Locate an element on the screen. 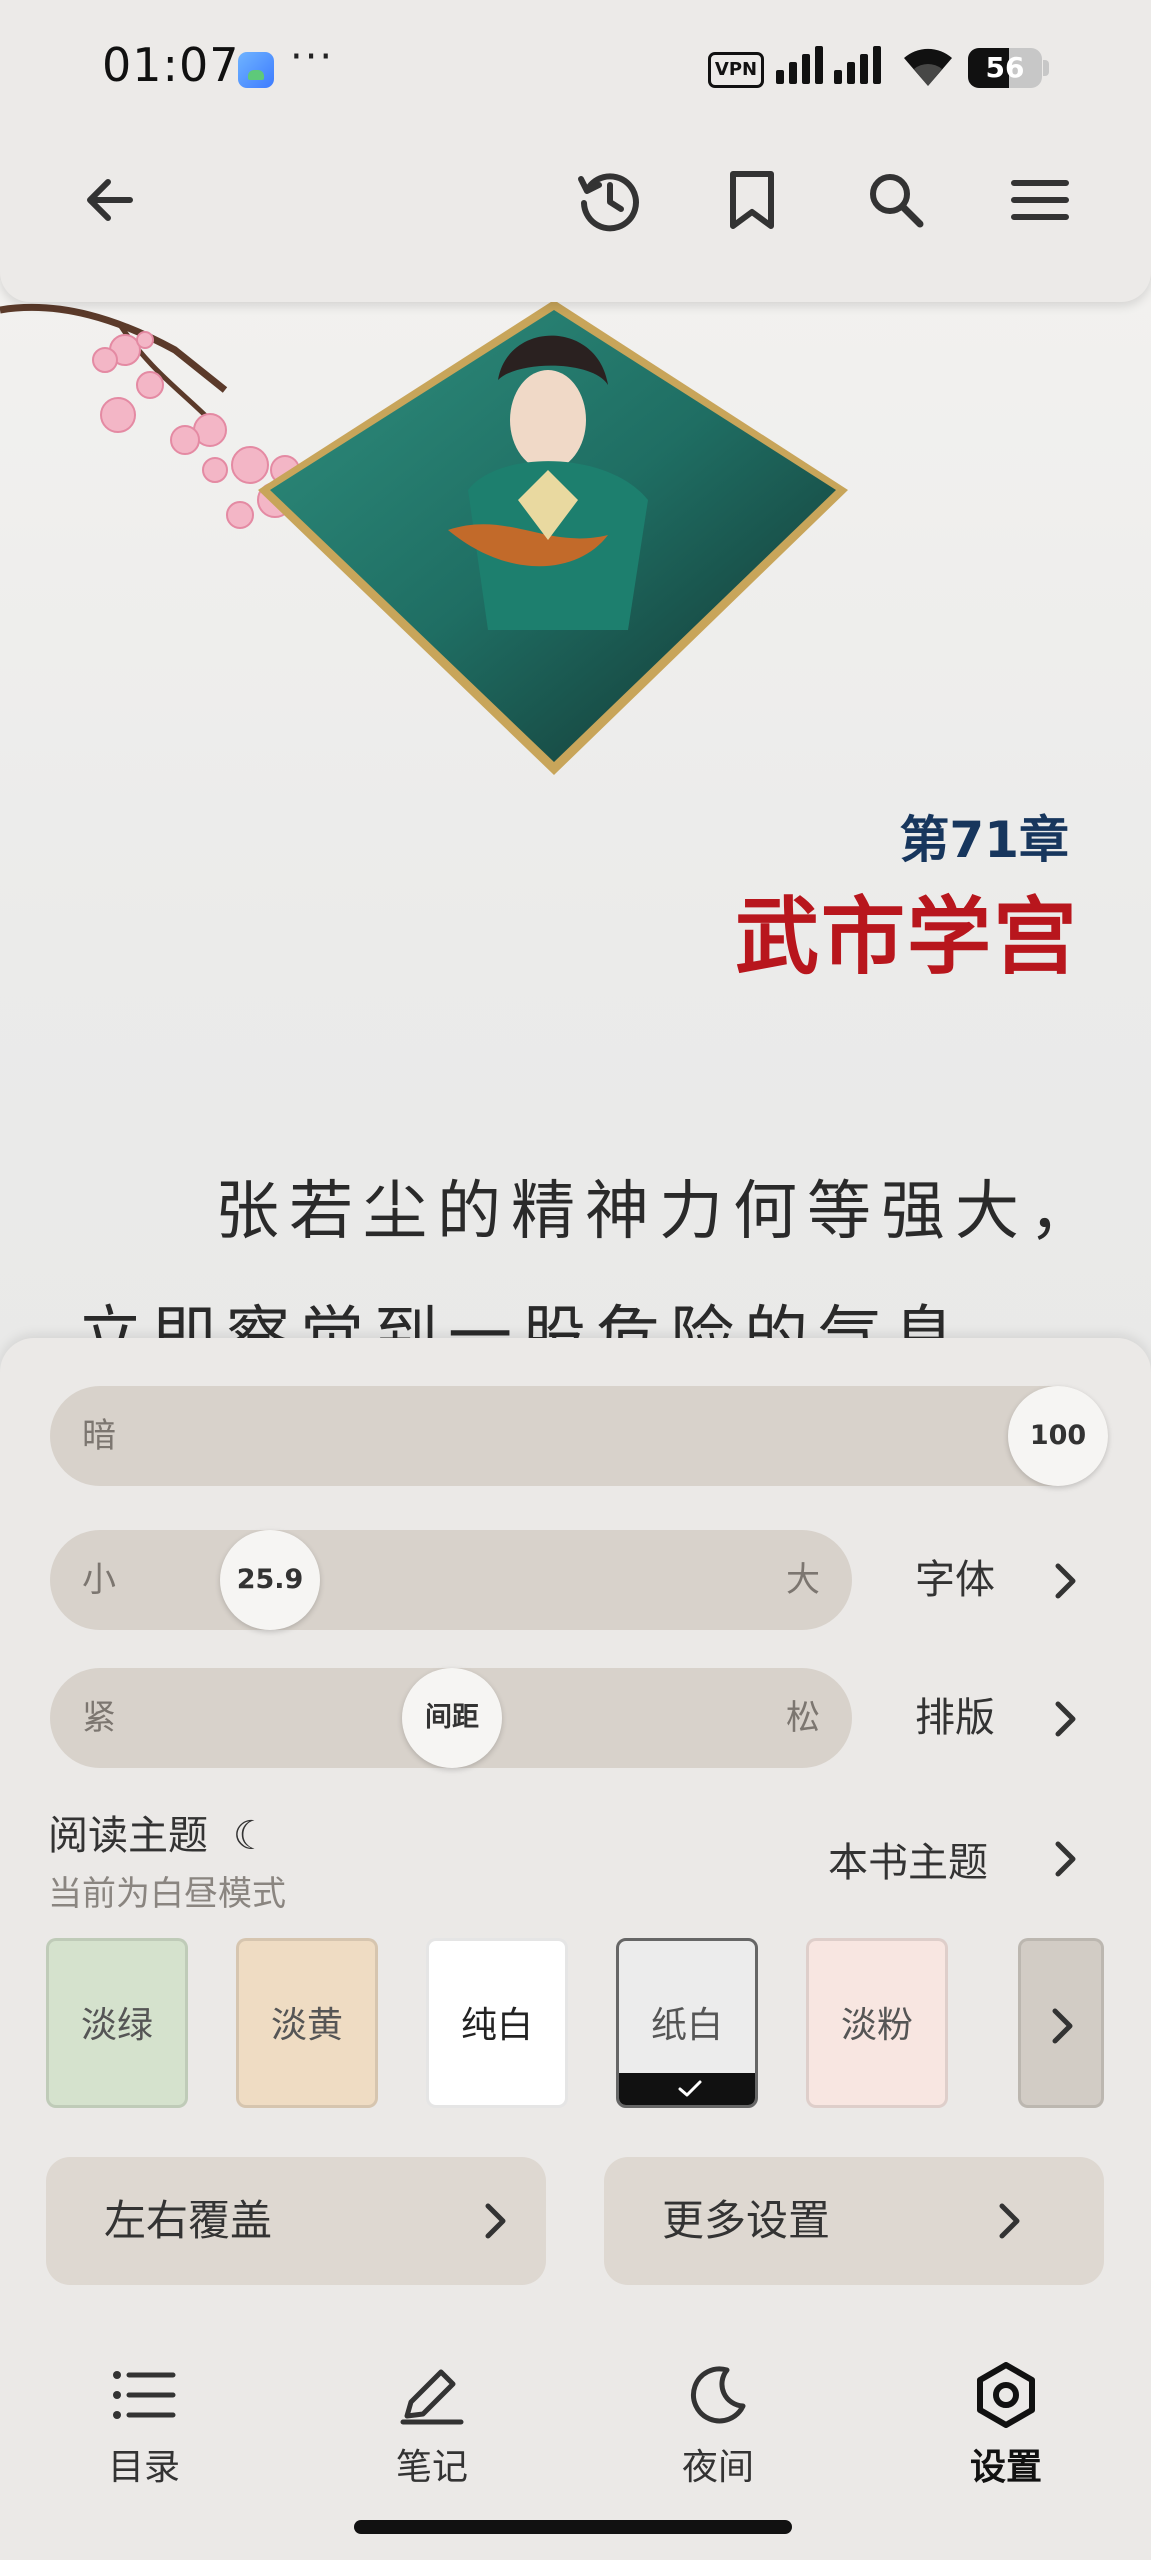  menu-icon is located at coordinates (1040, 200).